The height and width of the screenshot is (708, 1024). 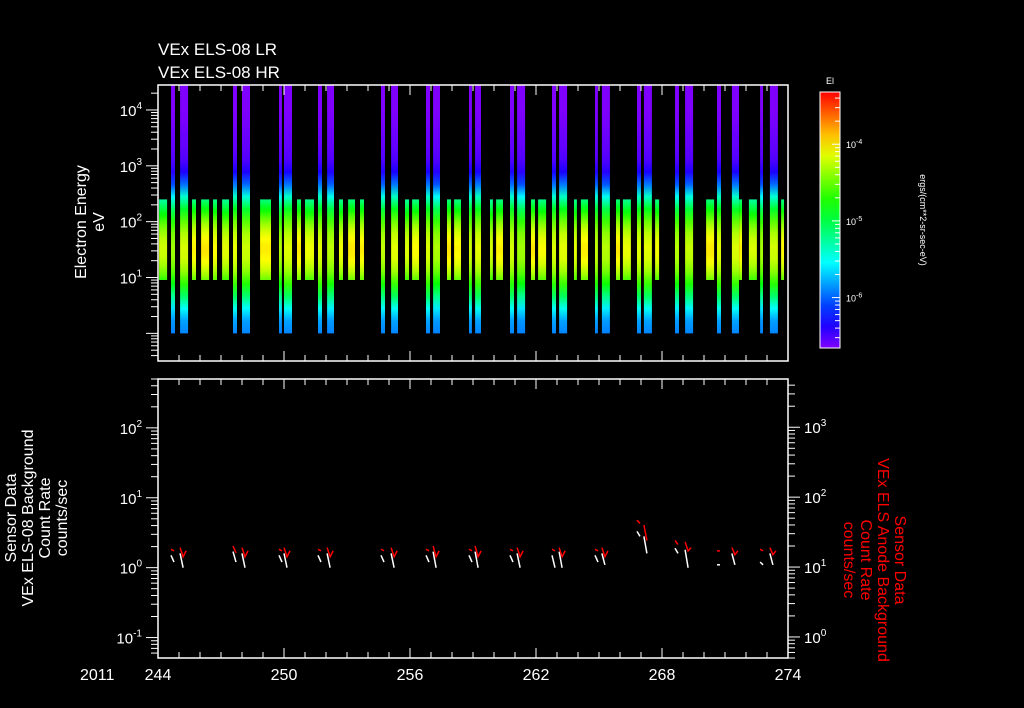 What do you see at coordinates (830, 81) in the screenshot?
I see `colorbar-title: El` at bounding box center [830, 81].